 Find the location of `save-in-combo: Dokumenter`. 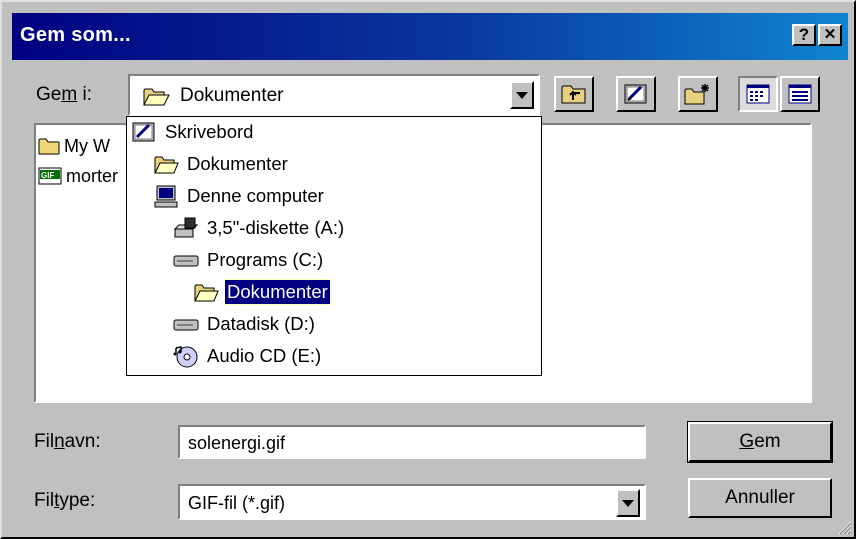

save-in-combo: Dokumenter is located at coordinates (334, 95).